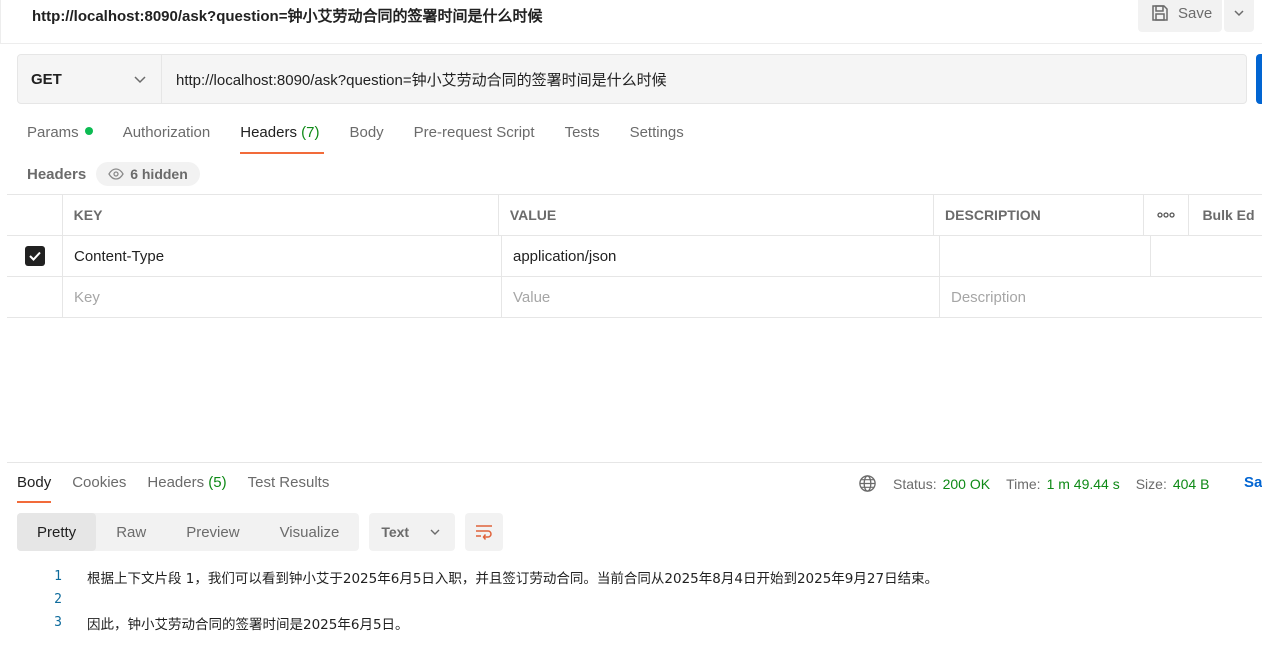  Describe the element at coordinates (53, 132) in the screenshot. I see `tab-params-label: Params` at that location.